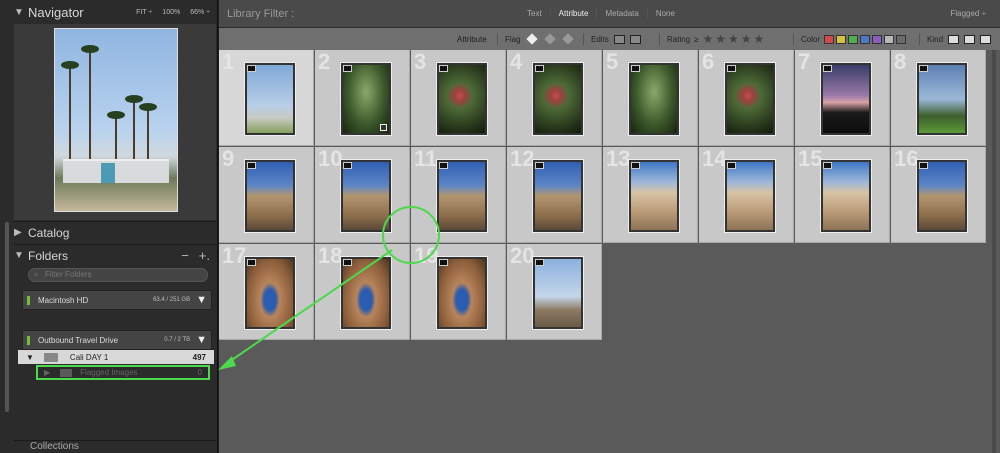 The height and width of the screenshot is (453, 1000). I want to click on folder-expand-icon: ▼, so click(30, 357).